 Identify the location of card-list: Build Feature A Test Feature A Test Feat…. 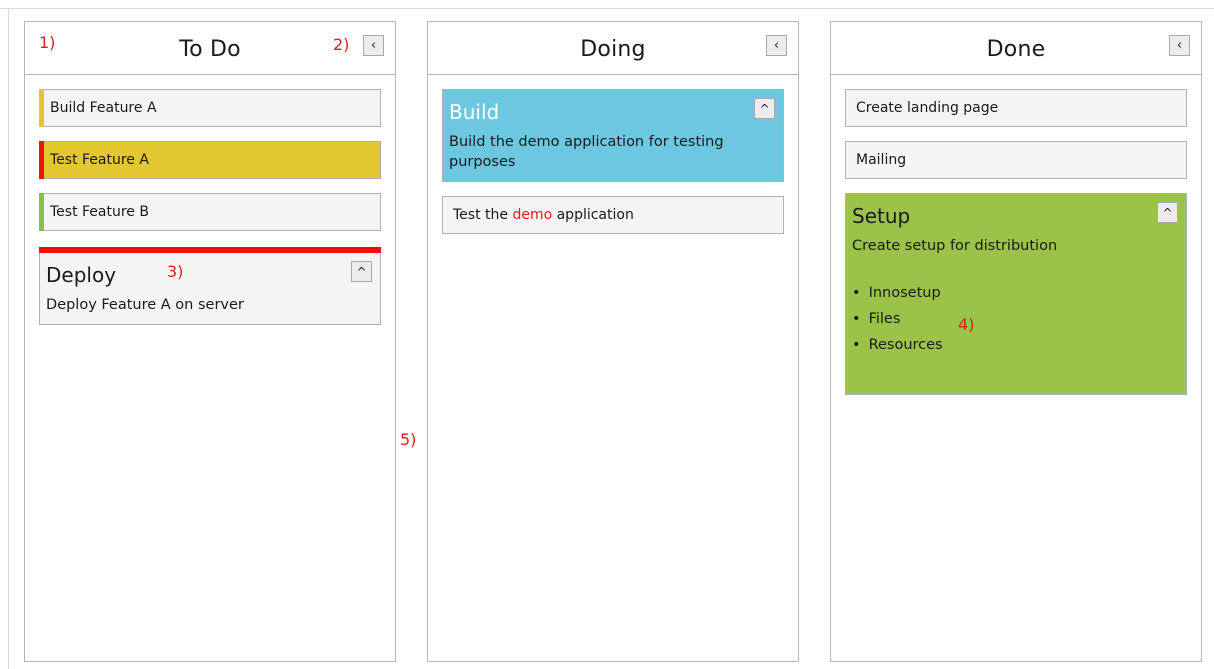
(210, 200).